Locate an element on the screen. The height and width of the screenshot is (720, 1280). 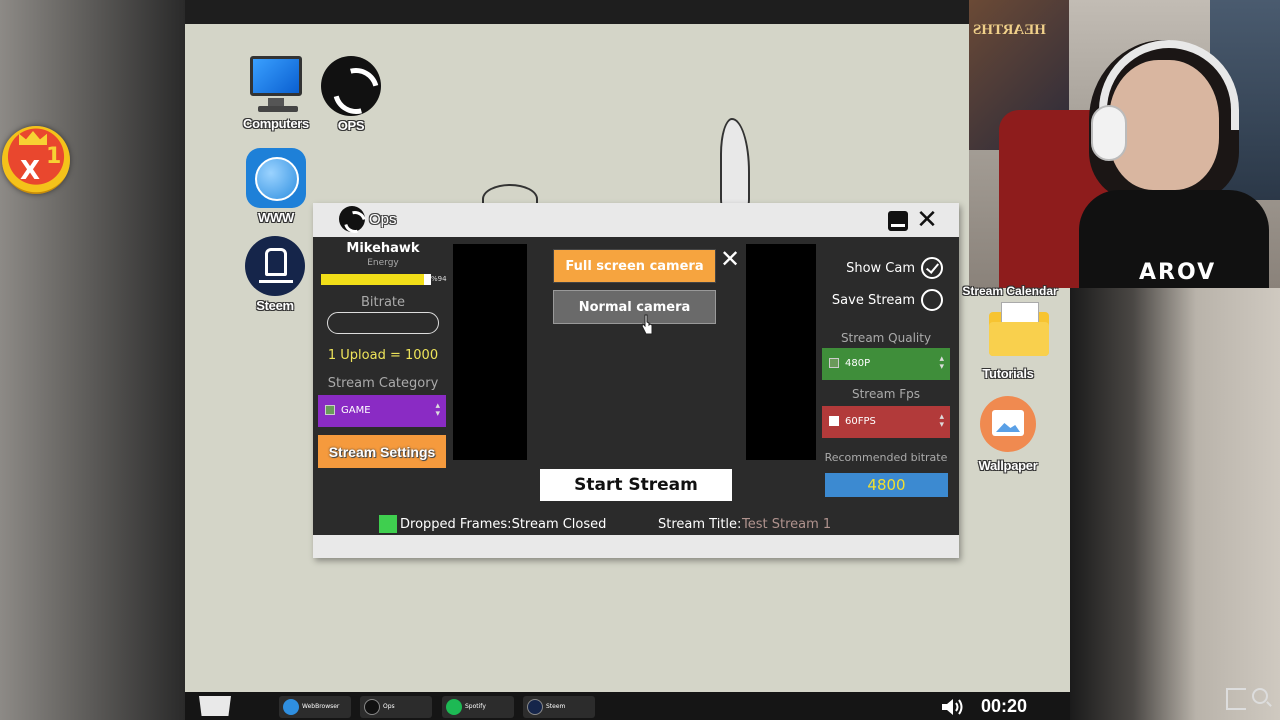
desktop-icon-ops: OPS is located at coordinates (351, 94).